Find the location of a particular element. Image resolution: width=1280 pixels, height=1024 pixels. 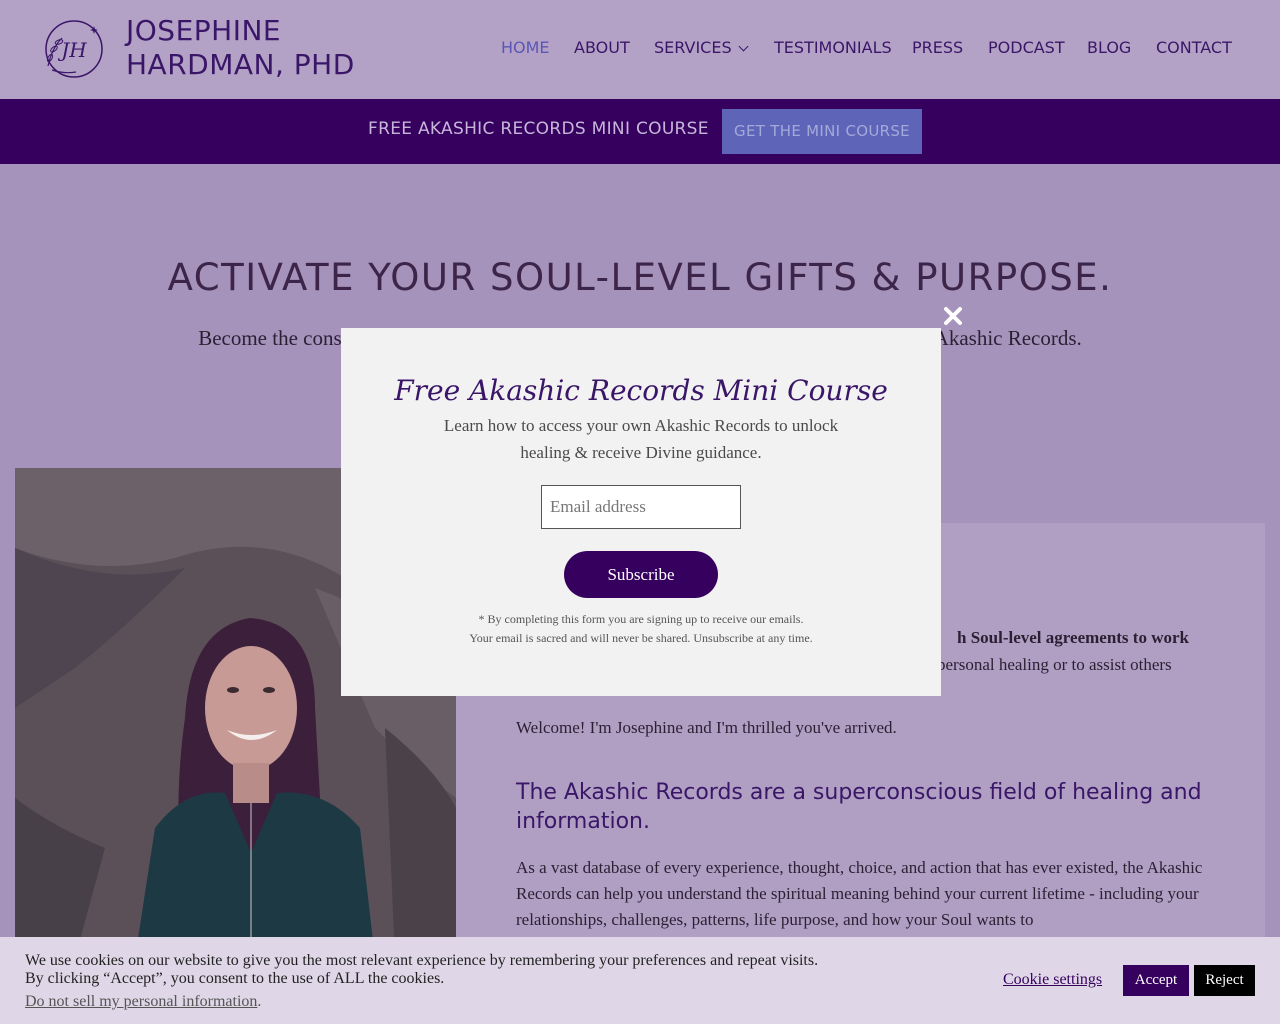

nav-item-about: ABOUT is located at coordinates (602, 47).